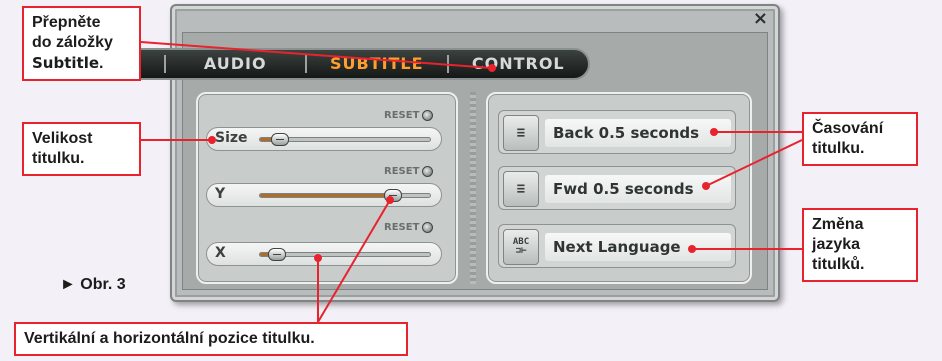 Image resolution: width=942 pixels, height=361 pixels. Describe the element at coordinates (754, 163) in the screenshot. I see `leader-forward` at that location.